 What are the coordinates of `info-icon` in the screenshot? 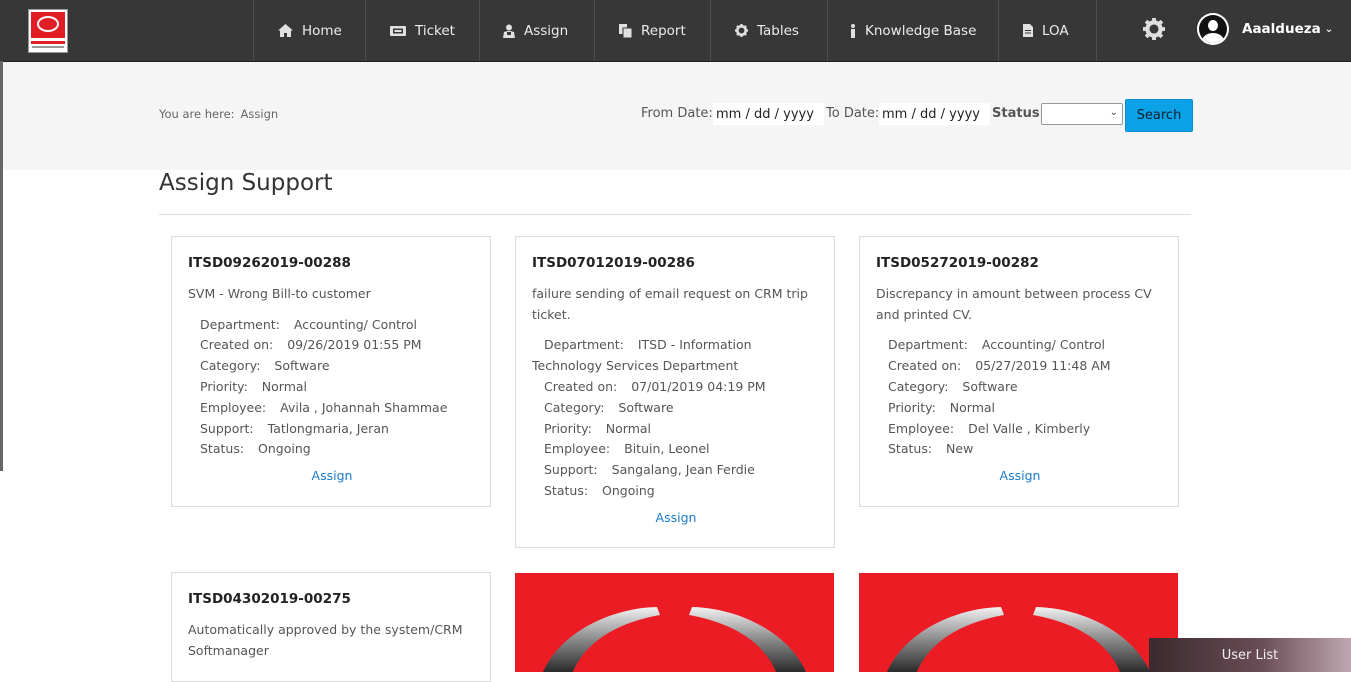 It's located at (853, 30).